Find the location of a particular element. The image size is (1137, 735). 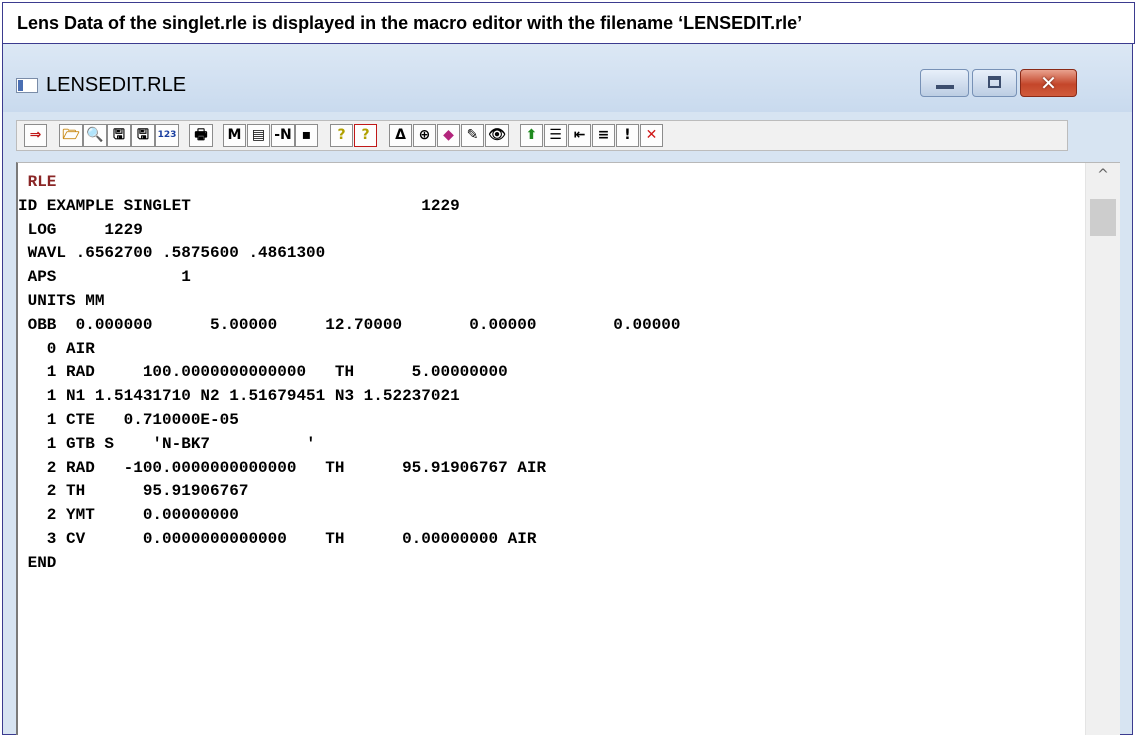

maximize-icon is located at coordinates (994, 82).